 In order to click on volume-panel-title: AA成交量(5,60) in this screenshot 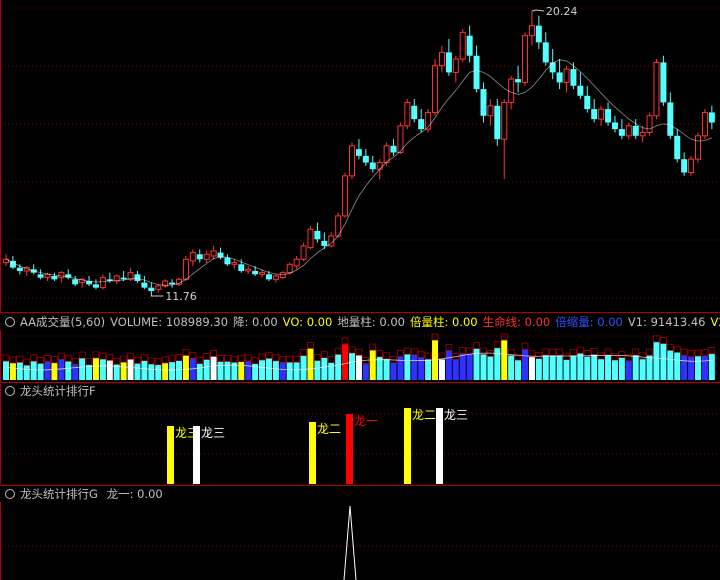, I will do `click(63, 322)`.